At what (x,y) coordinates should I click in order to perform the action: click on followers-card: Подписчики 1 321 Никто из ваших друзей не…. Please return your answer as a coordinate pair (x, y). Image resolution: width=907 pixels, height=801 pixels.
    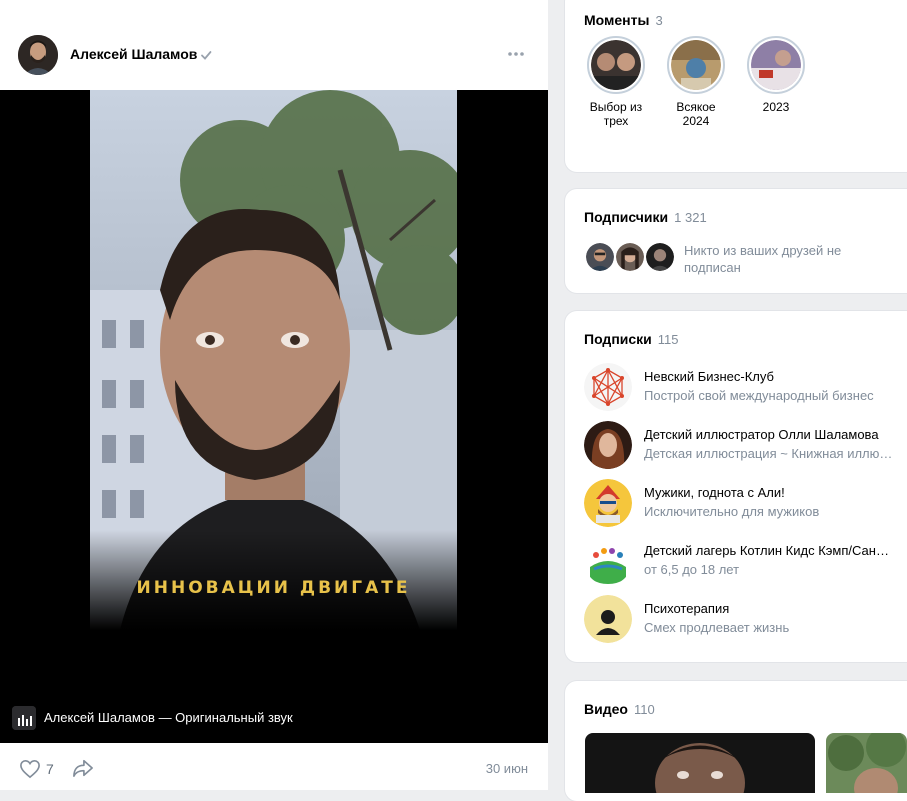
    Looking at the image, I should click on (736, 241).